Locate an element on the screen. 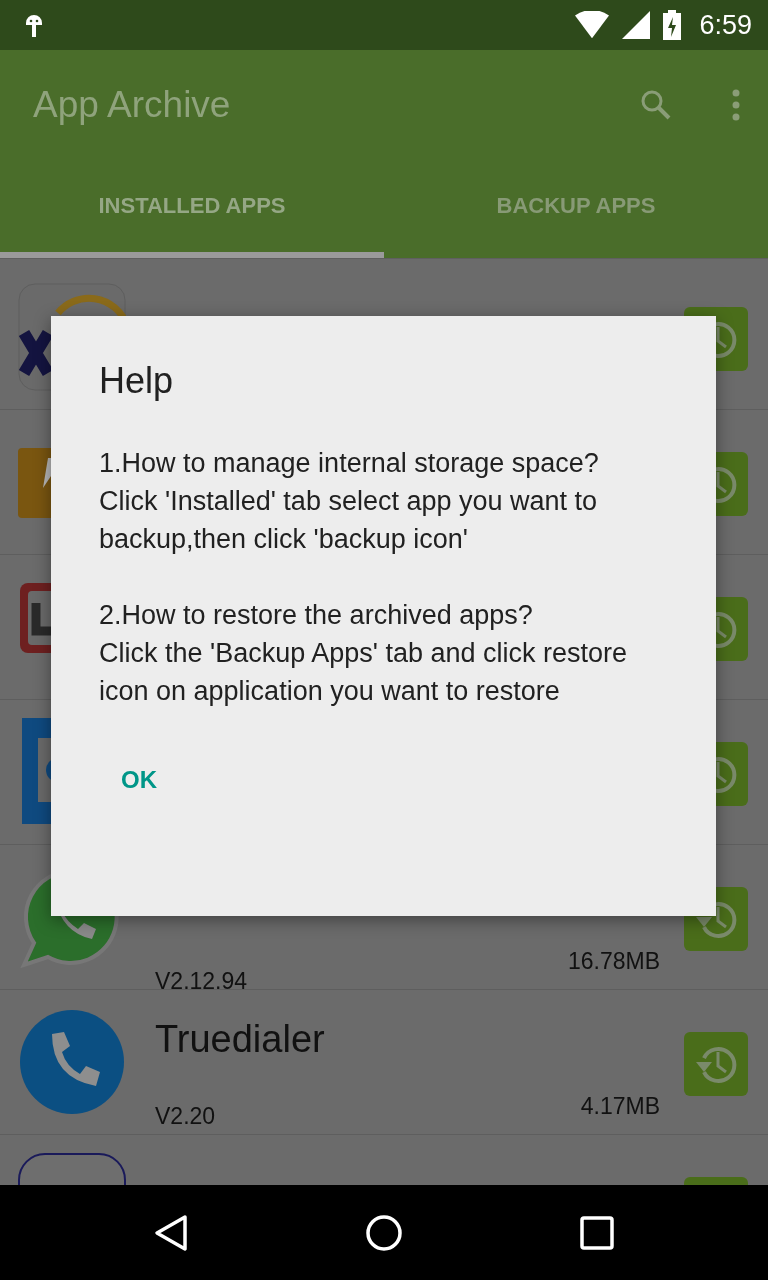  app-version: V2.20 is located at coordinates (186, 1116).